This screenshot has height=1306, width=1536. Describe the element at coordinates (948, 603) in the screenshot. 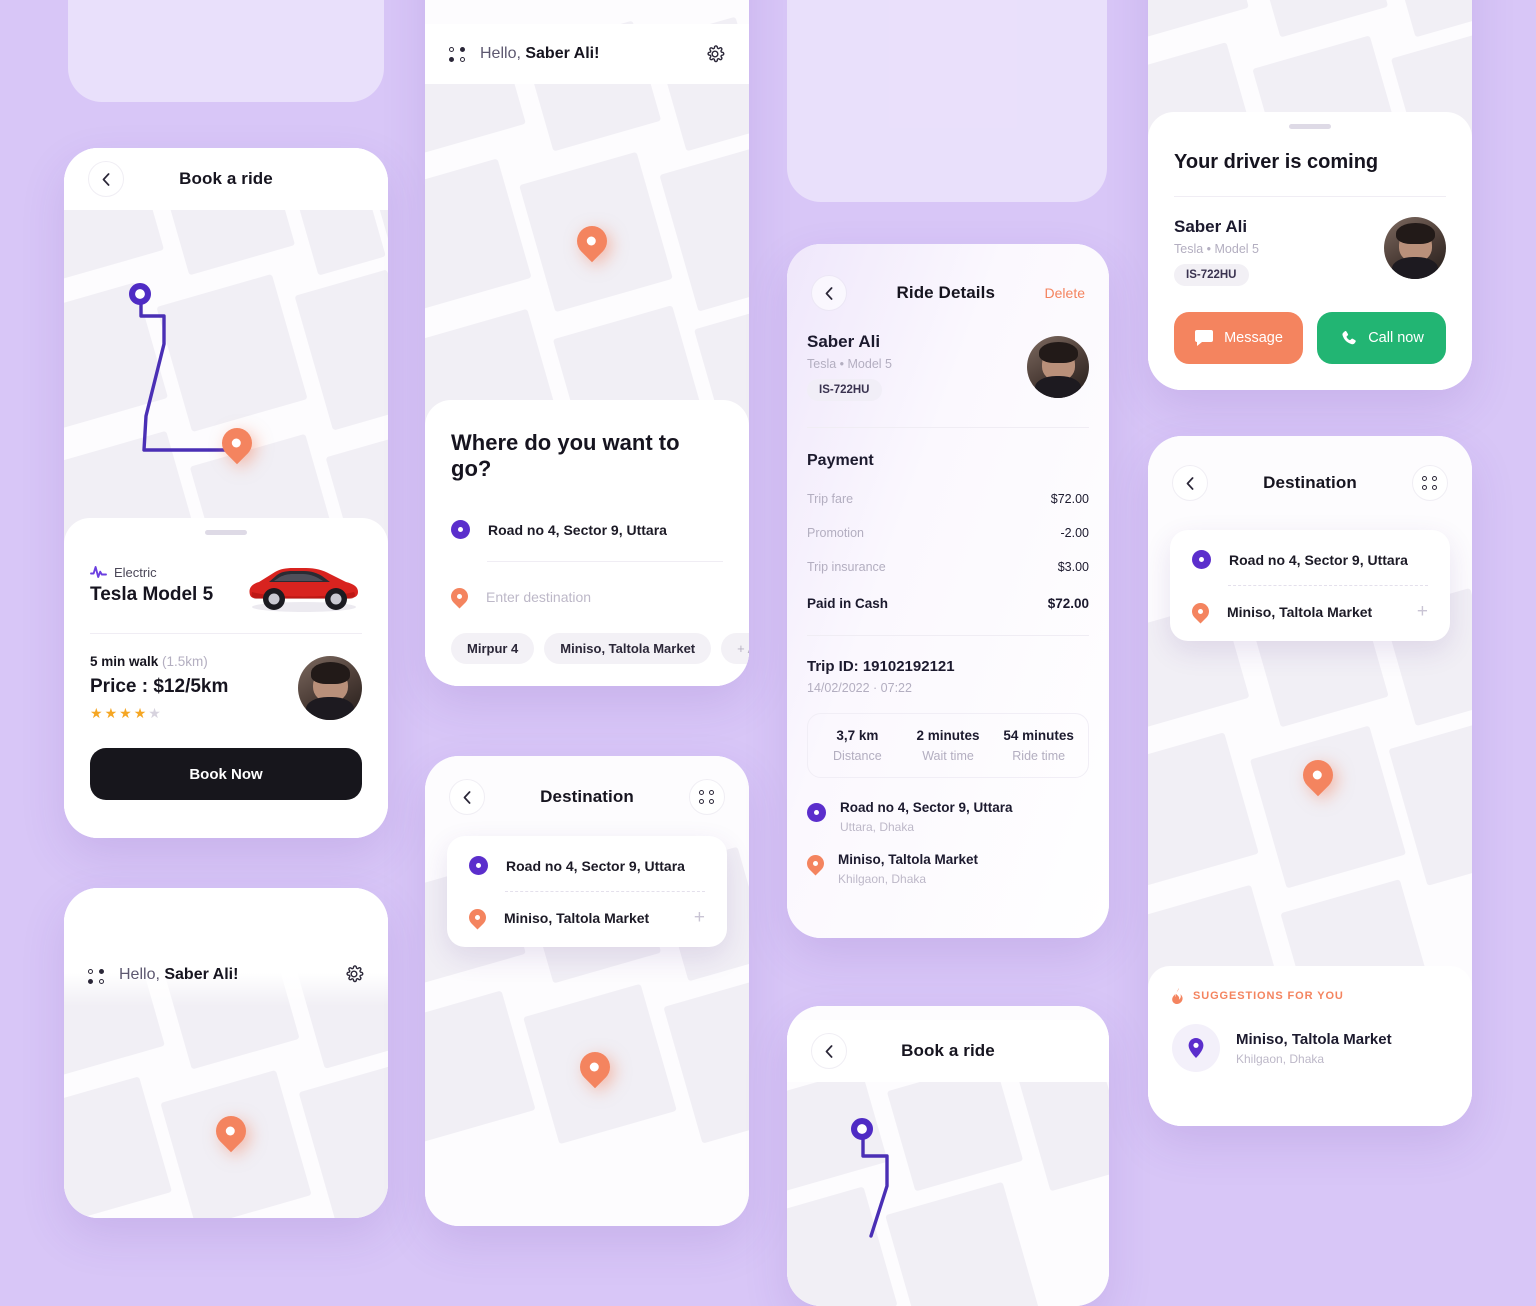

I see `payment-total-row: Paid in Cash $72.00` at that location.